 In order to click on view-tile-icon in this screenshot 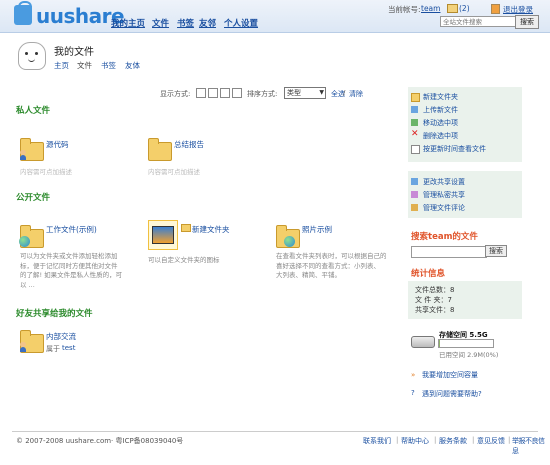, I will do `click(237, 93)`.